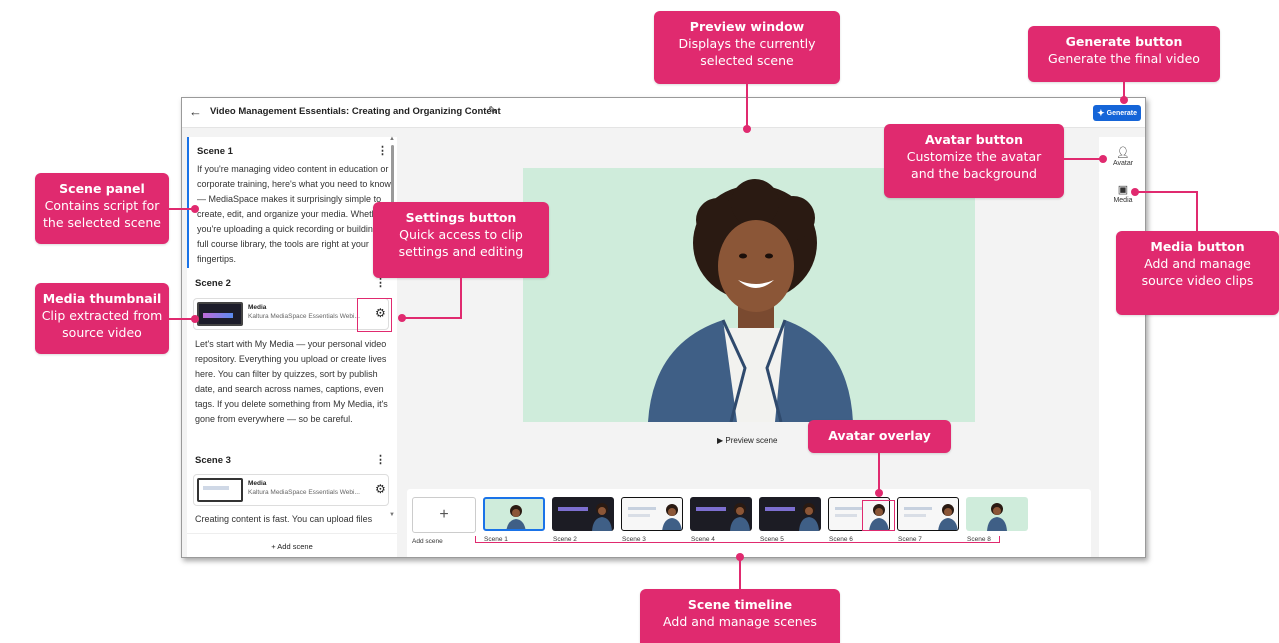 The height and width of the screenshot is (643, 1279). I want to click on callout-title: Avatar overlay, so click(879, 435).